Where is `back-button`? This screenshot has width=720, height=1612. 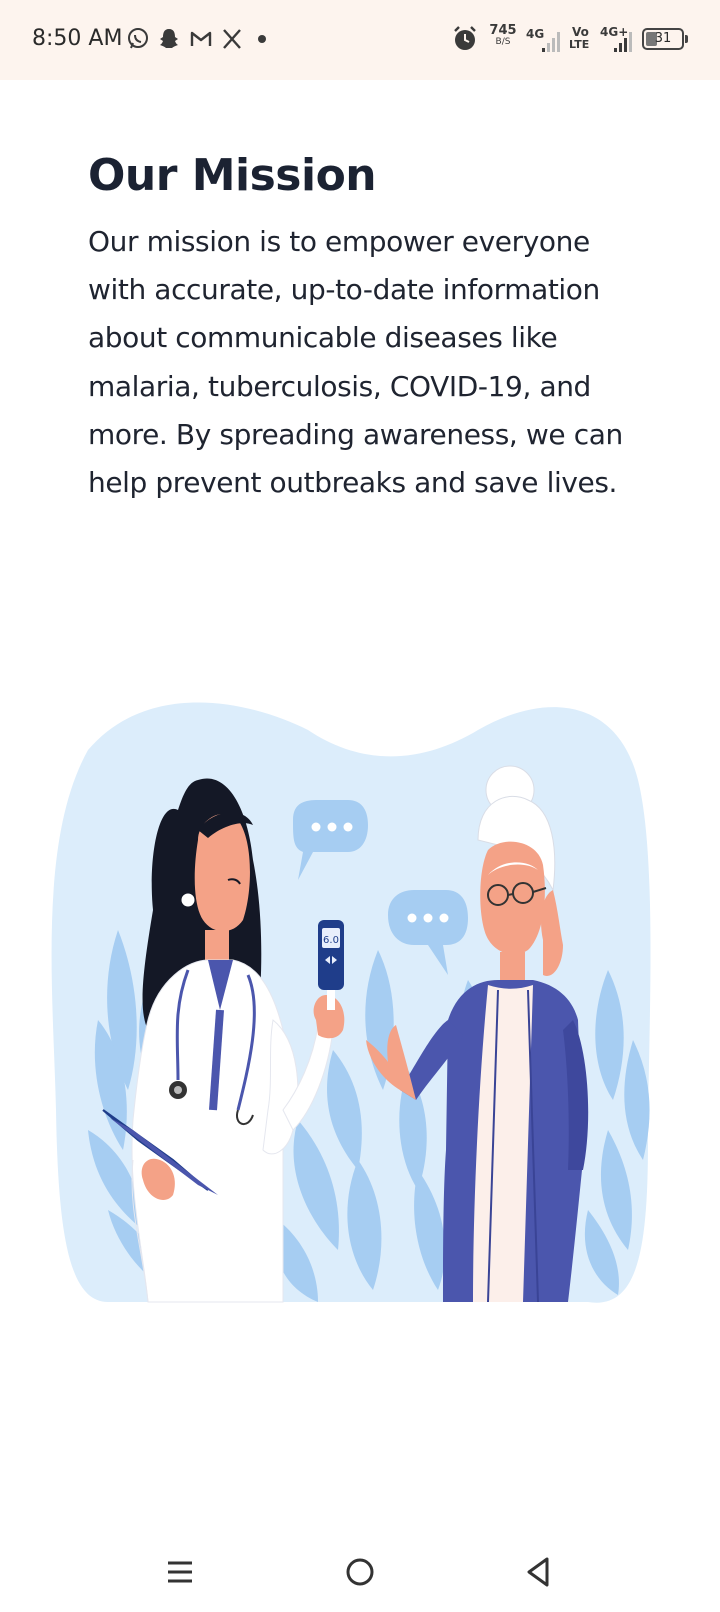 back-button is located at coordinates (538, 1572).